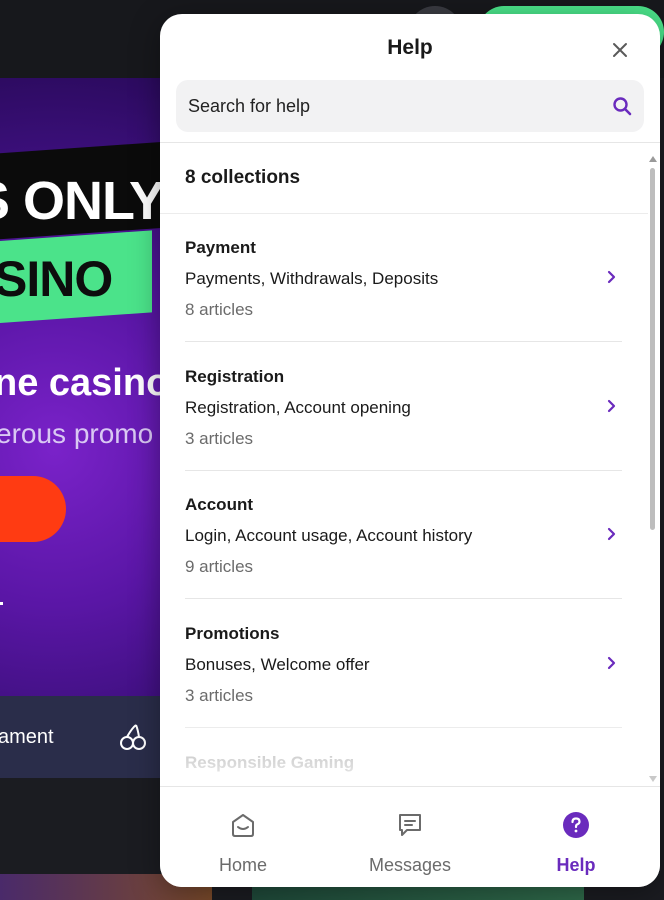  I want to click on bottom-nav: Home Messages Help, so click(410, 836).